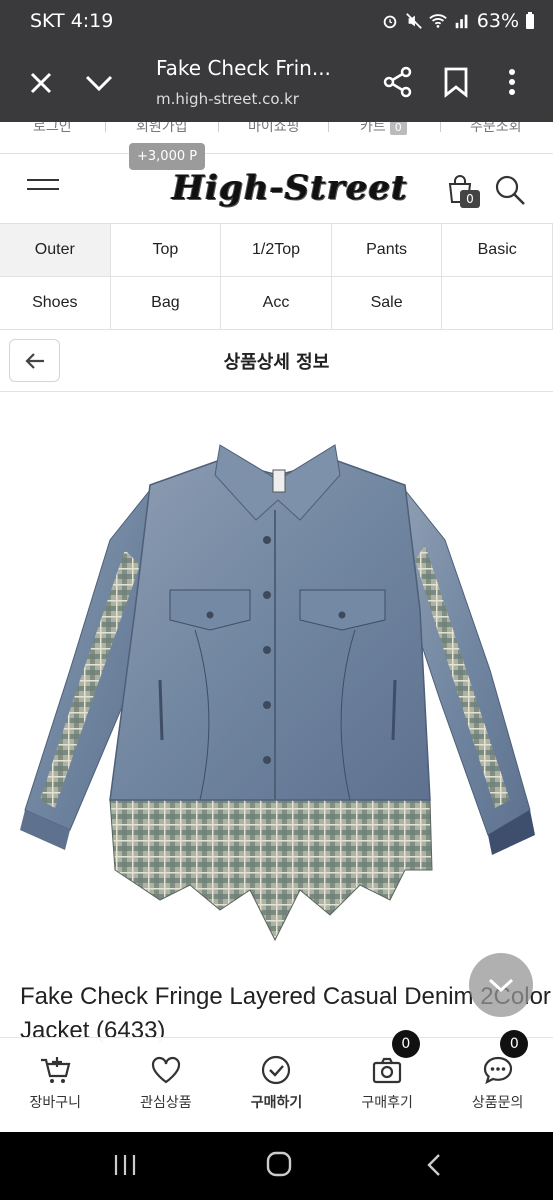 The width and height of the screenshot is (553, 1200). Describe the element at coordinates (55, 250) in the screenshot. I see `category-outer: Outer` at that location.